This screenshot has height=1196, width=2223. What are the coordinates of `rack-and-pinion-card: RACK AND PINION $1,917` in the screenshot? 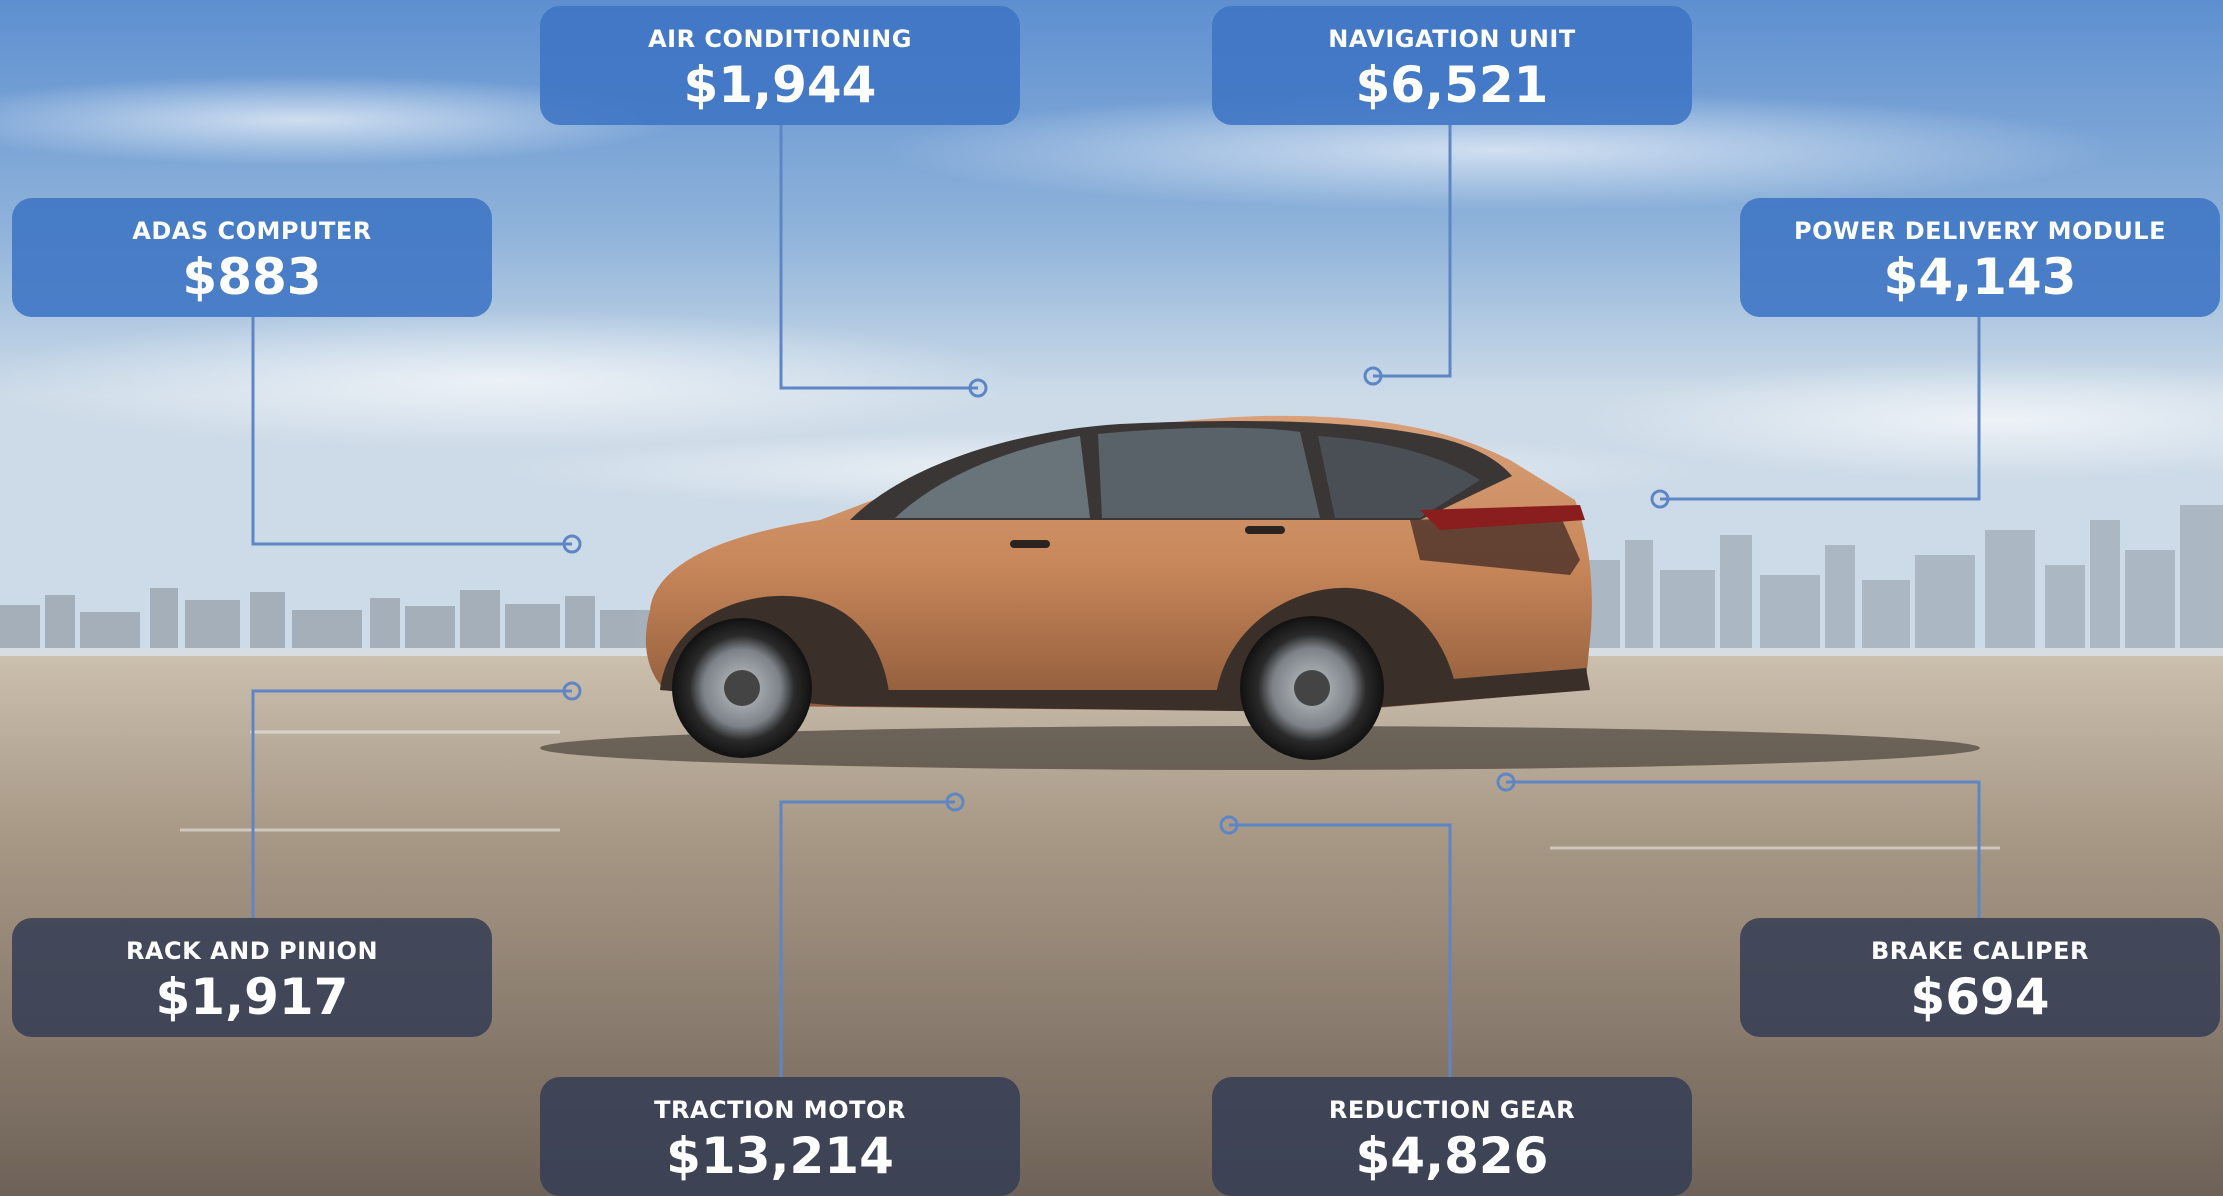 It's located at (252, 977).